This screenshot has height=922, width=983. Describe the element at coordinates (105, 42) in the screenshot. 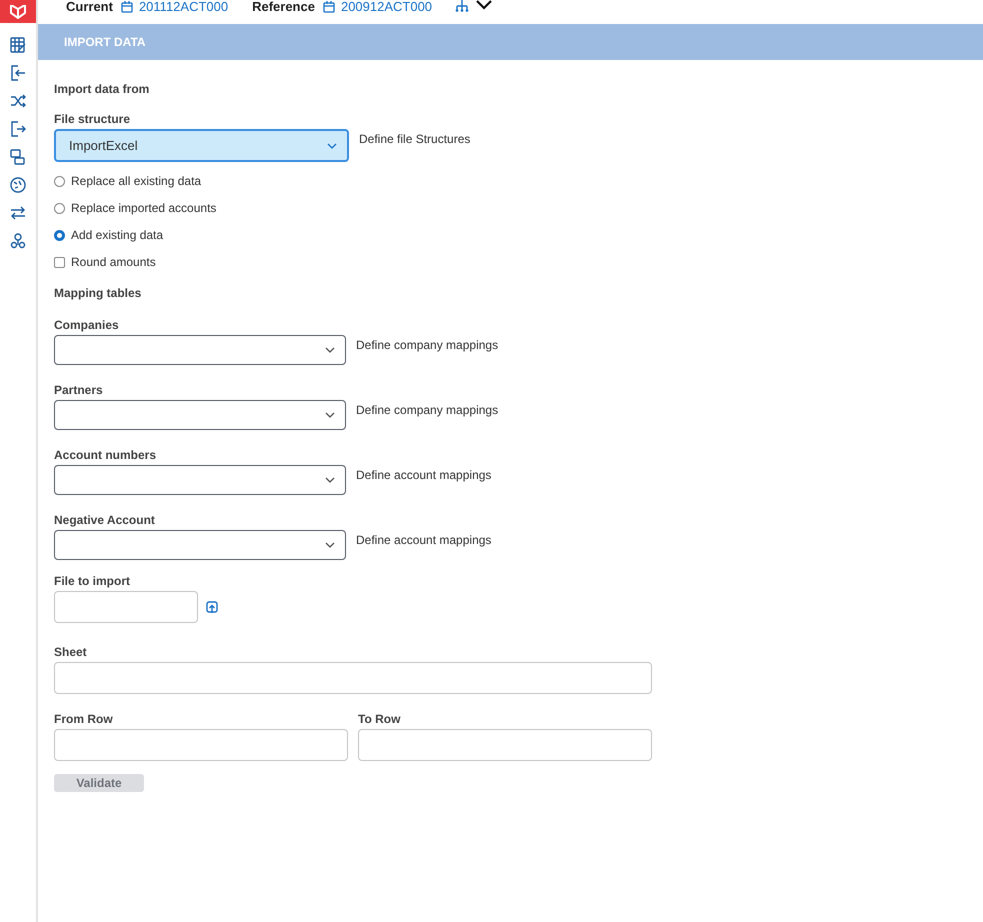

I see `section-title: IMPORT DATA` at that location.